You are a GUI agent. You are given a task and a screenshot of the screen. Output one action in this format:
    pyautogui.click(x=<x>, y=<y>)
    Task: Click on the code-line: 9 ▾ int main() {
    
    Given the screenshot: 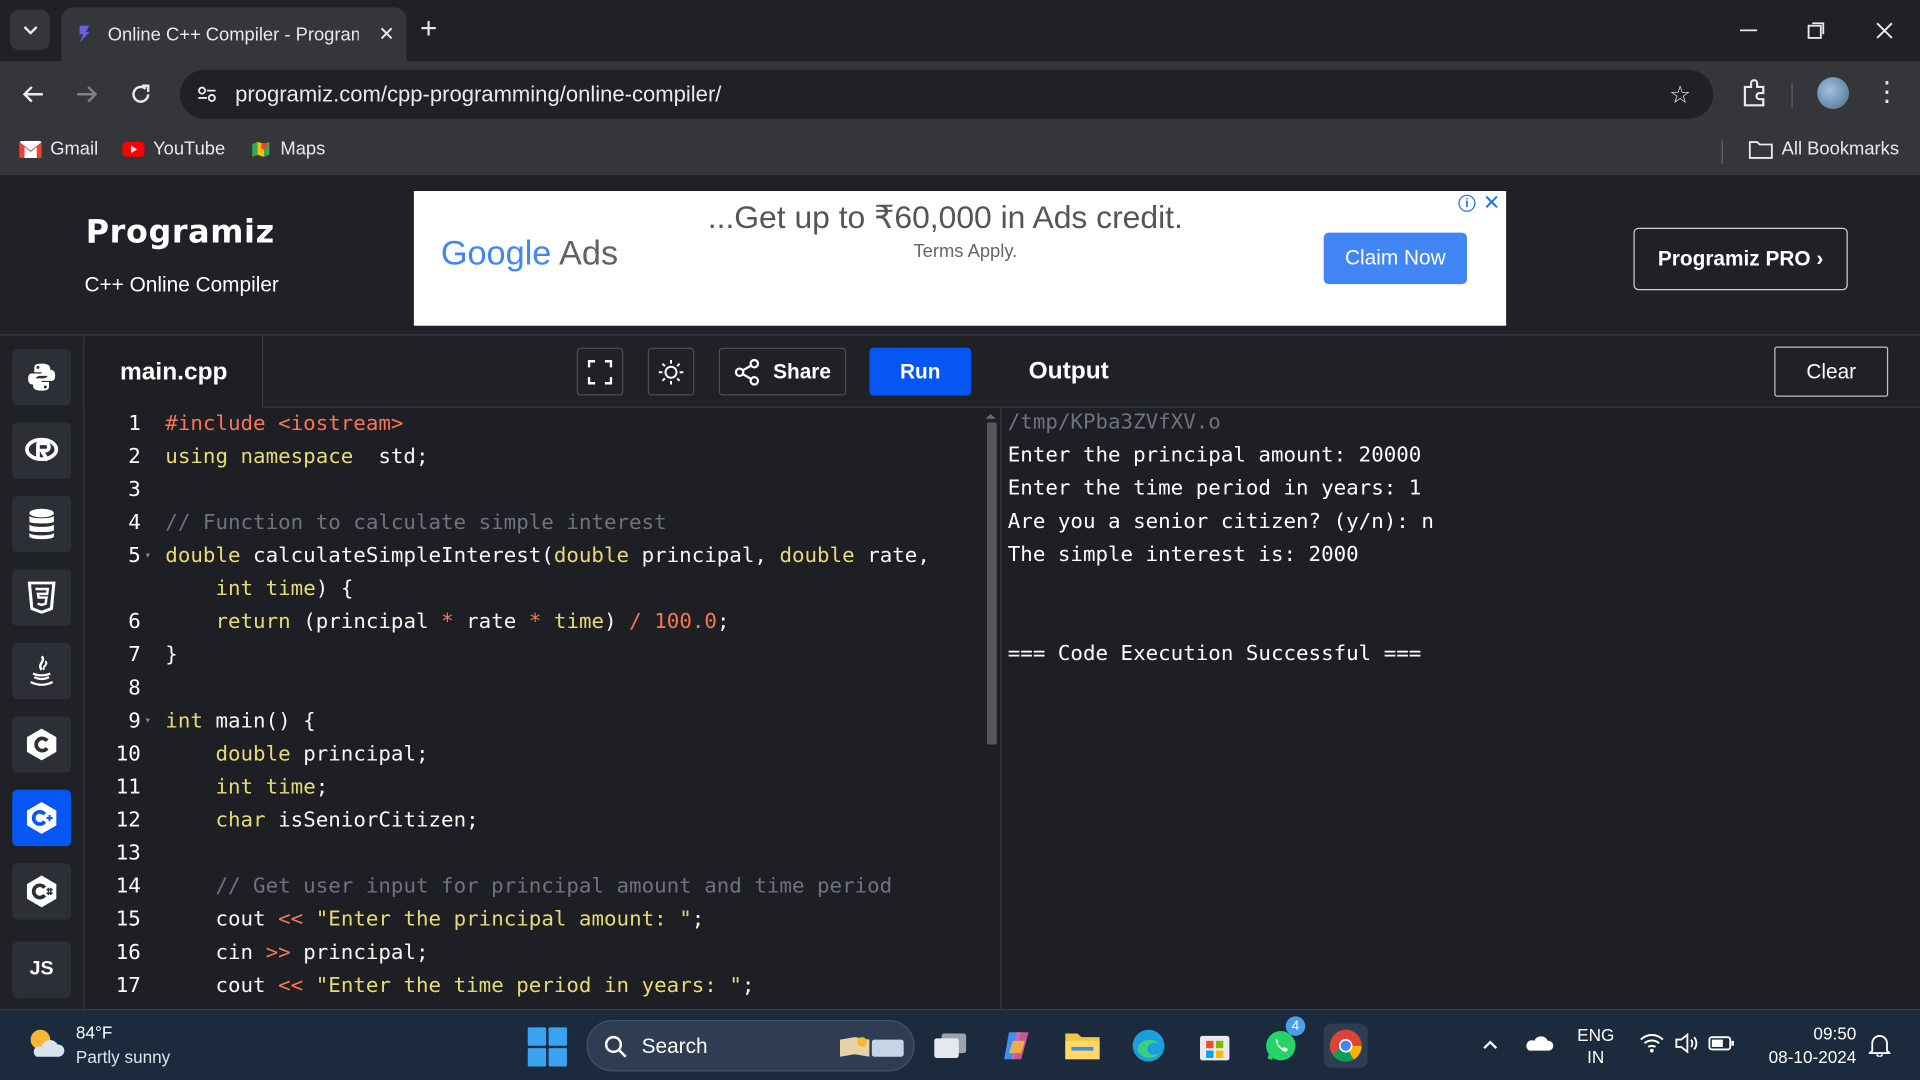 What is the action you would take?
    pyautogui.click(x=537, y=721)
    